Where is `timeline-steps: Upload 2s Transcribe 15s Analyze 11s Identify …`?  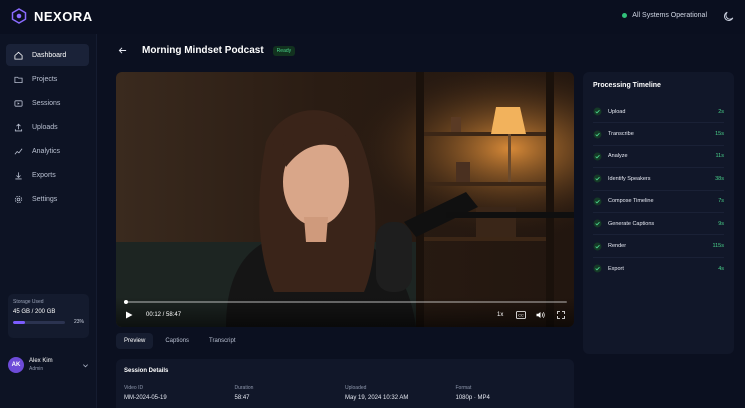 timeline-steps: Upload 2s Transcribe 15s Analyze 11s Identify … is located at coordinates (658, 190).